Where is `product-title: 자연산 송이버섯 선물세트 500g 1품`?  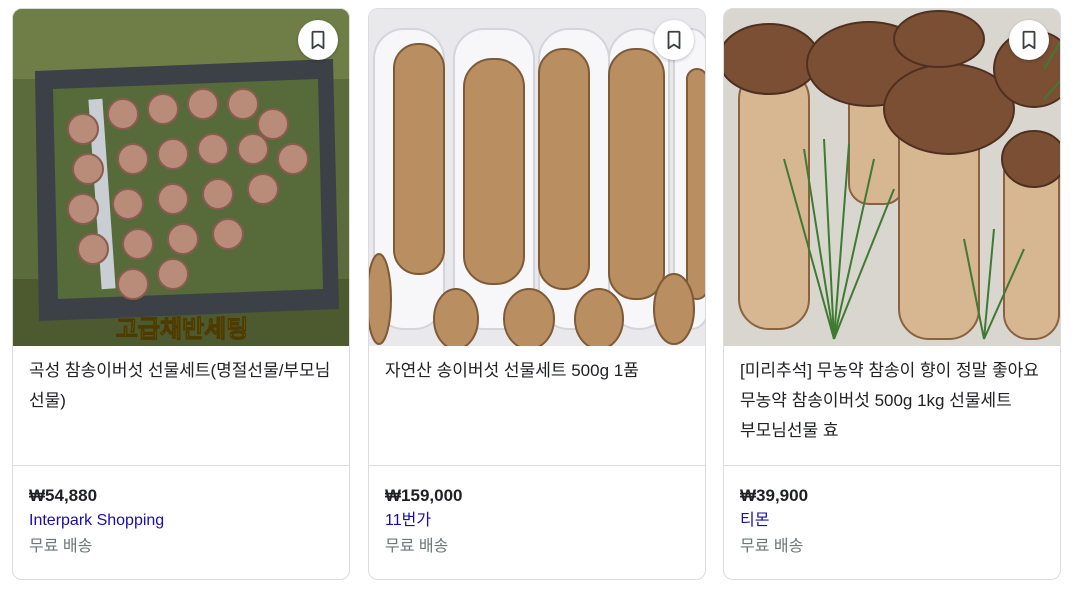
product-title: 자연산 송이버섯 선물세트 500g 1품 is located at coordinates (537, 371).